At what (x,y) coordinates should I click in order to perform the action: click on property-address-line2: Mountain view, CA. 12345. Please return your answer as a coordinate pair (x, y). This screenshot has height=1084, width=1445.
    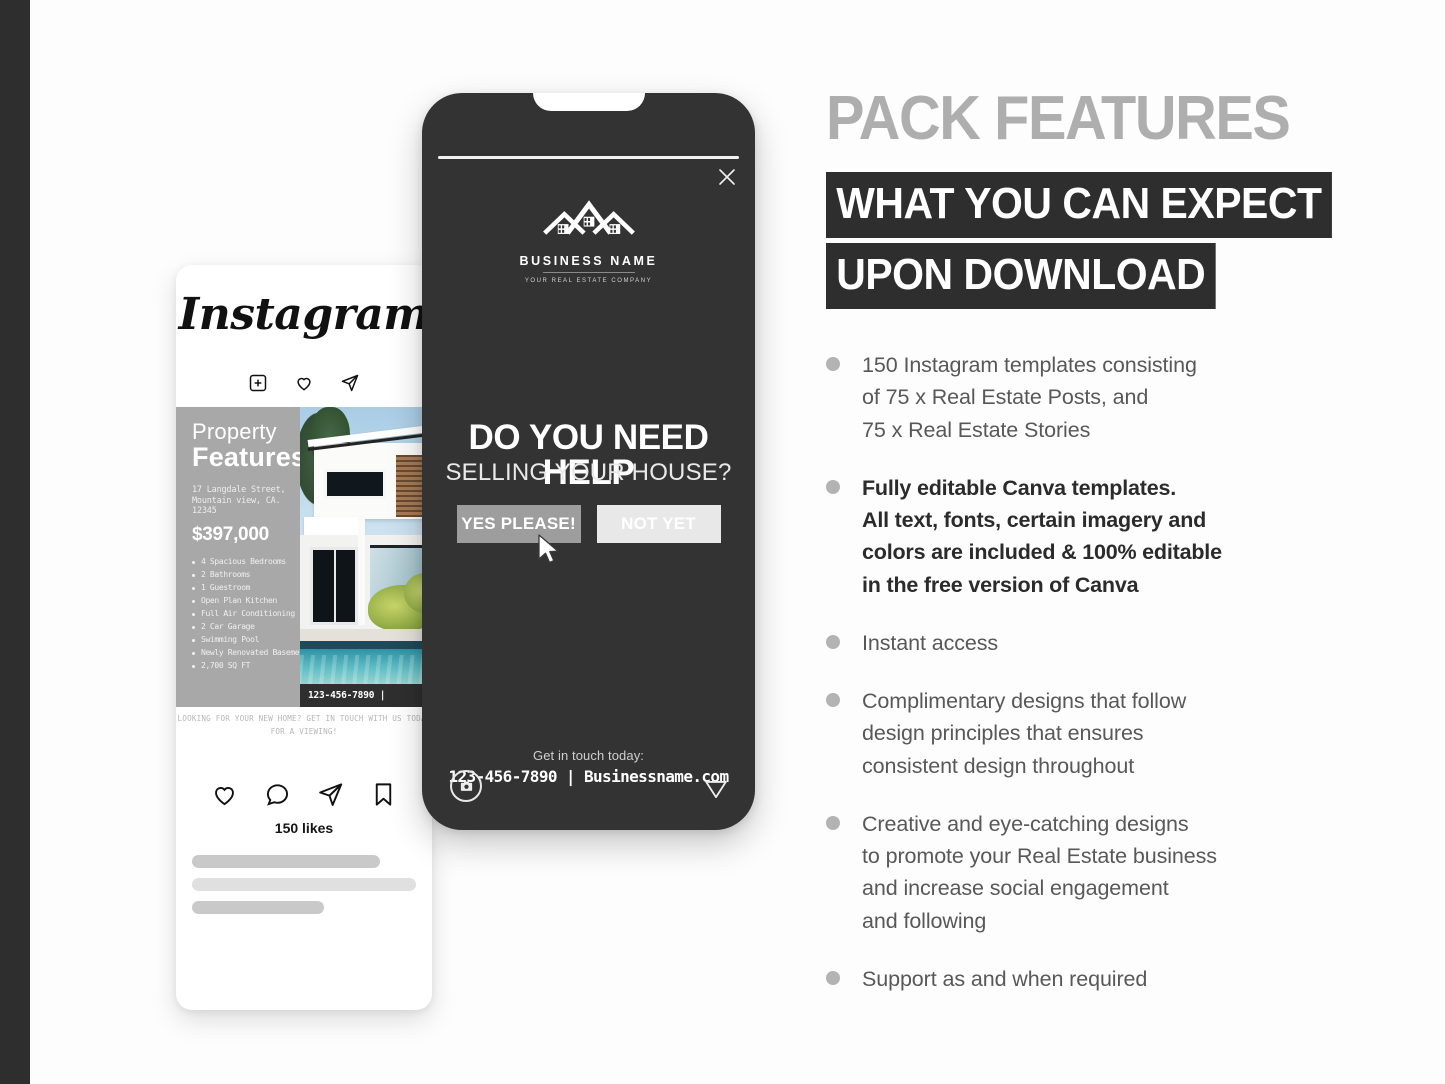
    Looking at the image, I should click on (236, 506).